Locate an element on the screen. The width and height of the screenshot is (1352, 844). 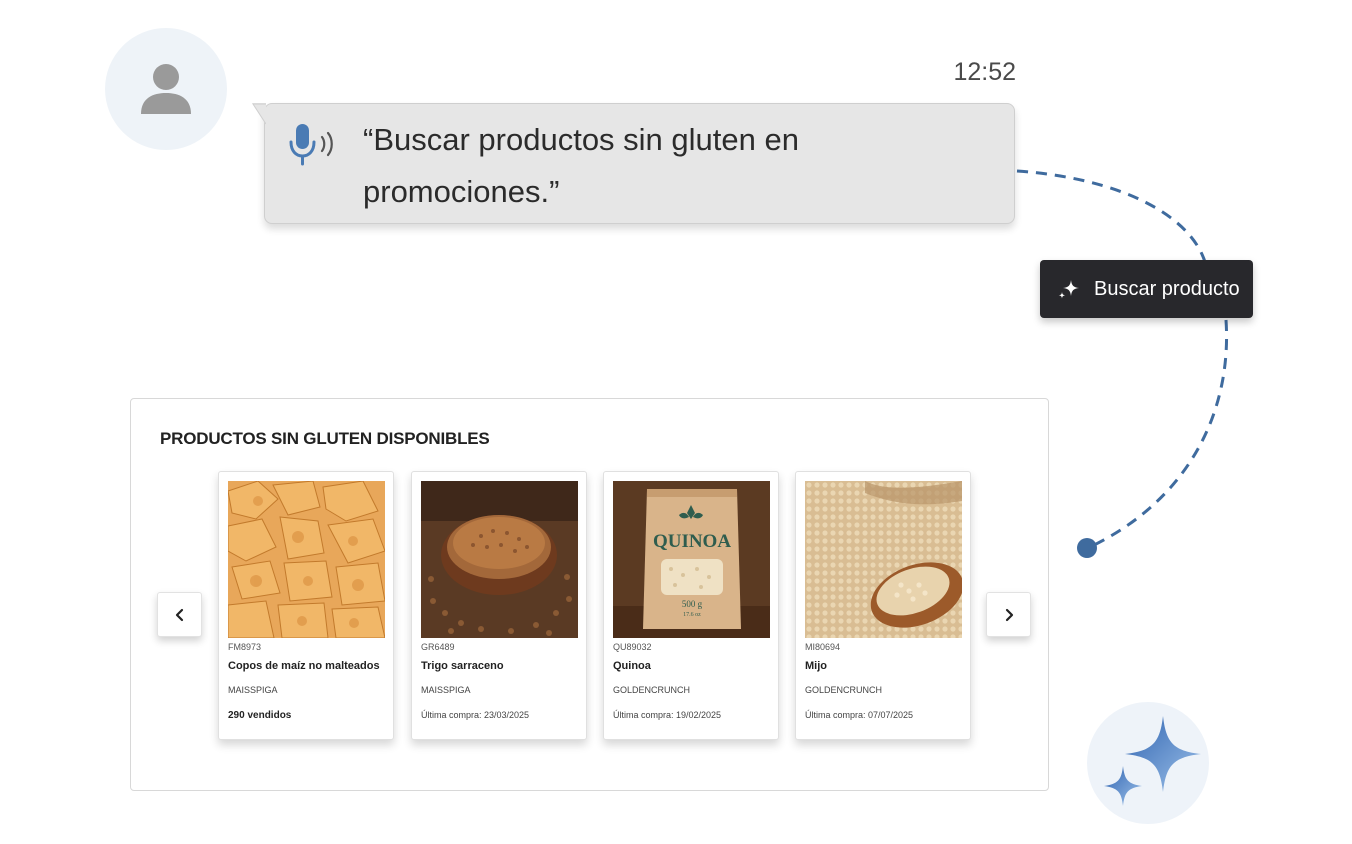
product-sales: 290 vendidos is located at coordinates (260, 715).